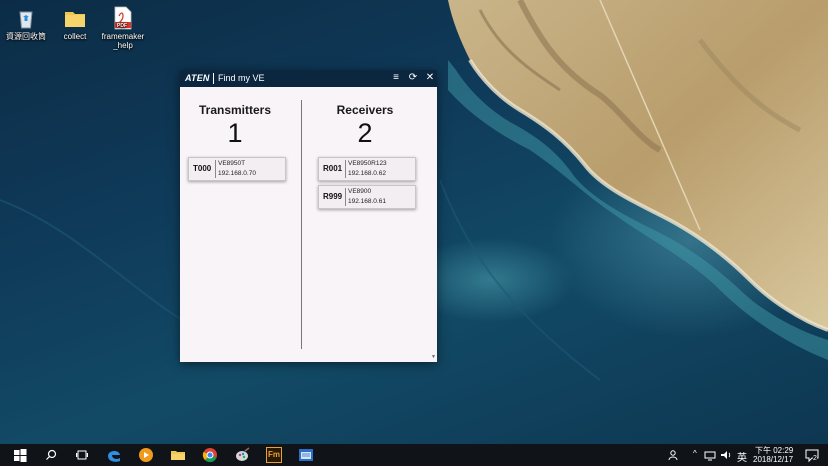 The width and height of the screenshot is (828, 466). Describe the element at coordinates (726, 455) in the screenshot. I see `volume-icon` at that location.